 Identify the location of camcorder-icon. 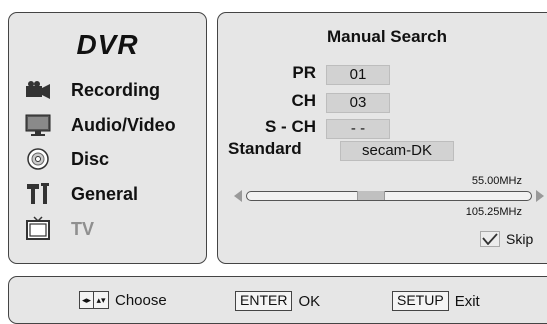
(38, 90).